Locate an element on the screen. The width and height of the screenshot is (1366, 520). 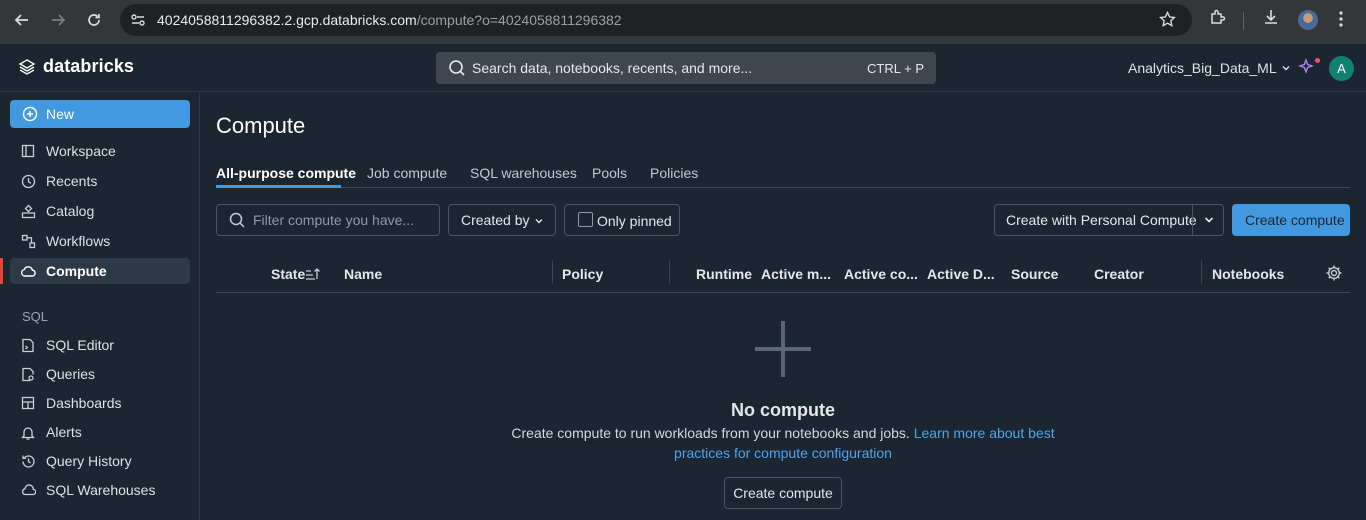
sidebar-item-compute: Compute is located at coordinates (100, 271).